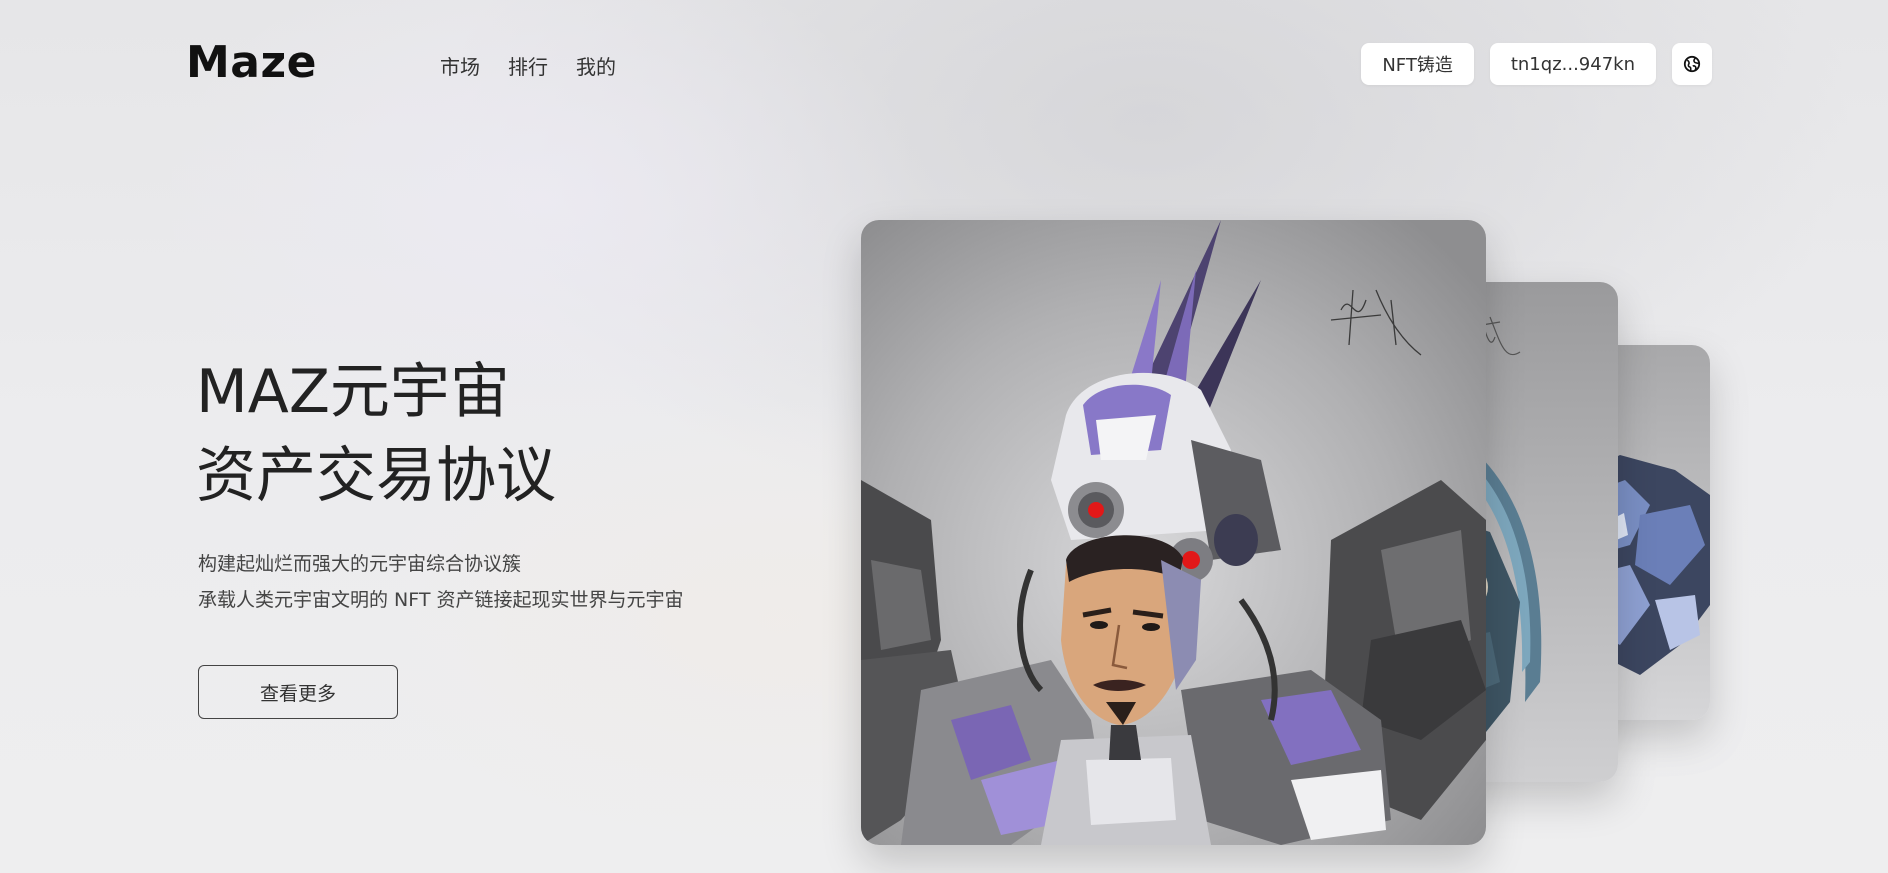 The height and width of the screenshot is (873, 1888). I want to click on header-actions: NFT铸造 tn1qz...947kn, so click(1536, 64).